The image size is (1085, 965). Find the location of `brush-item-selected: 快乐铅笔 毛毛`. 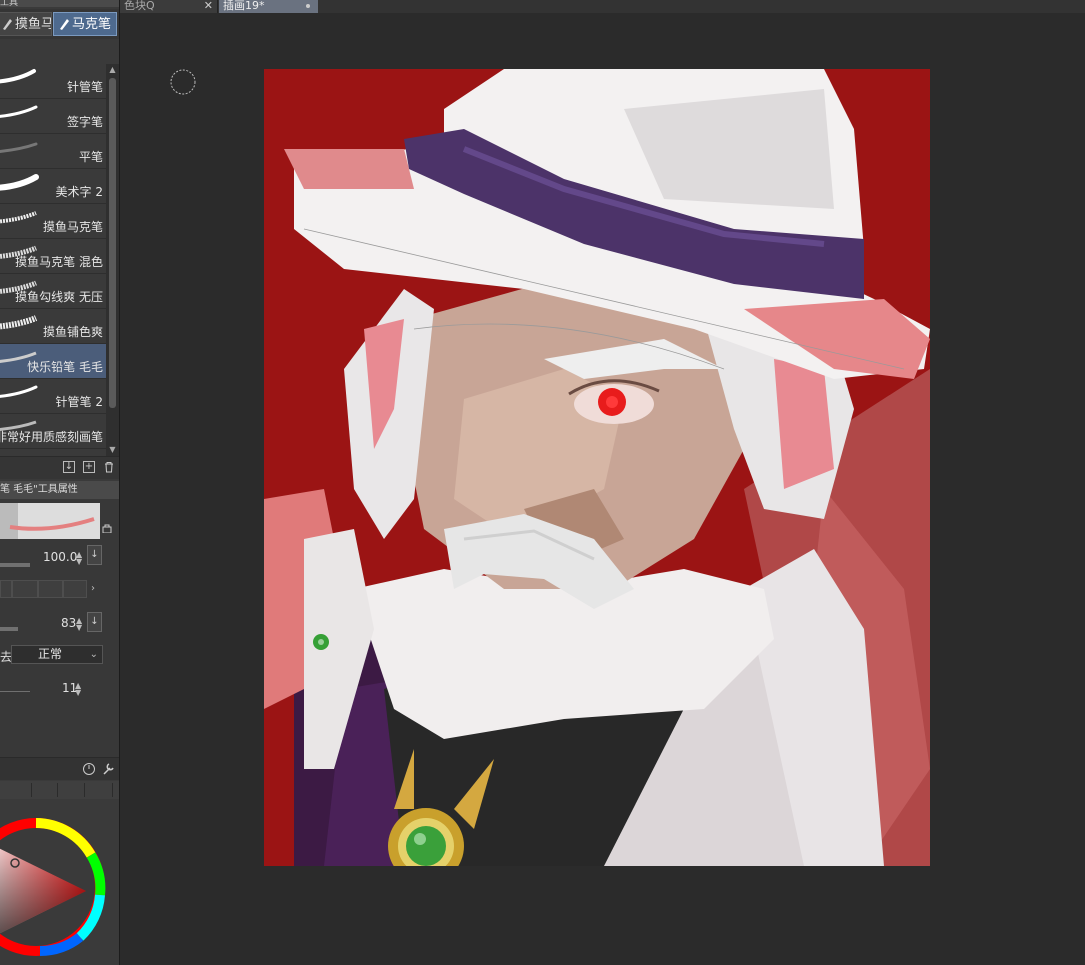

brush-item-selected: 快乐铅笔 毛毛 is located at coordinates (53, 361).